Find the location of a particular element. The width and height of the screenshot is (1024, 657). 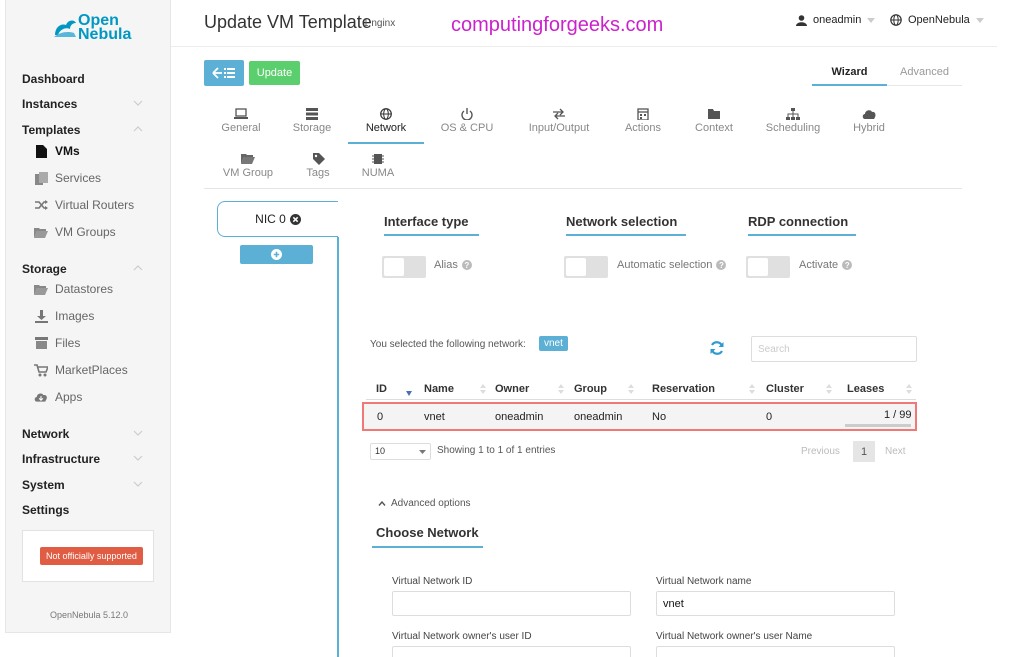

update-button: Update is located at coordinates (274, 73).